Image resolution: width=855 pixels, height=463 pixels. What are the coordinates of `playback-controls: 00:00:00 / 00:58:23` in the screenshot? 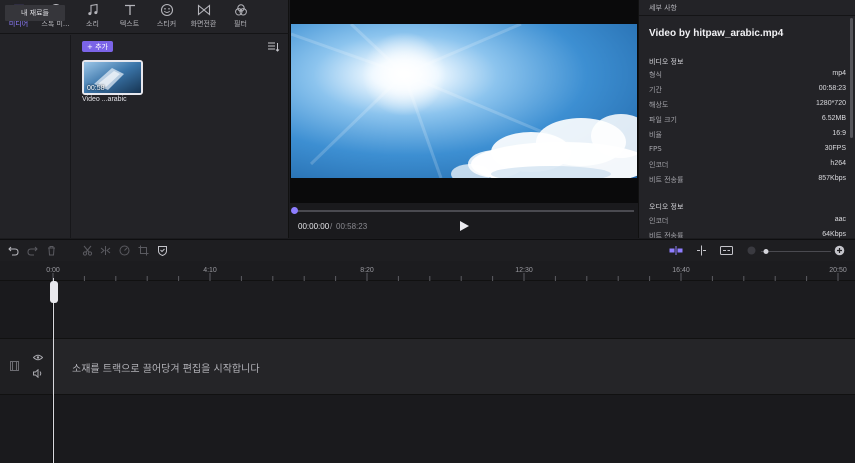 It's located at (464, 220).